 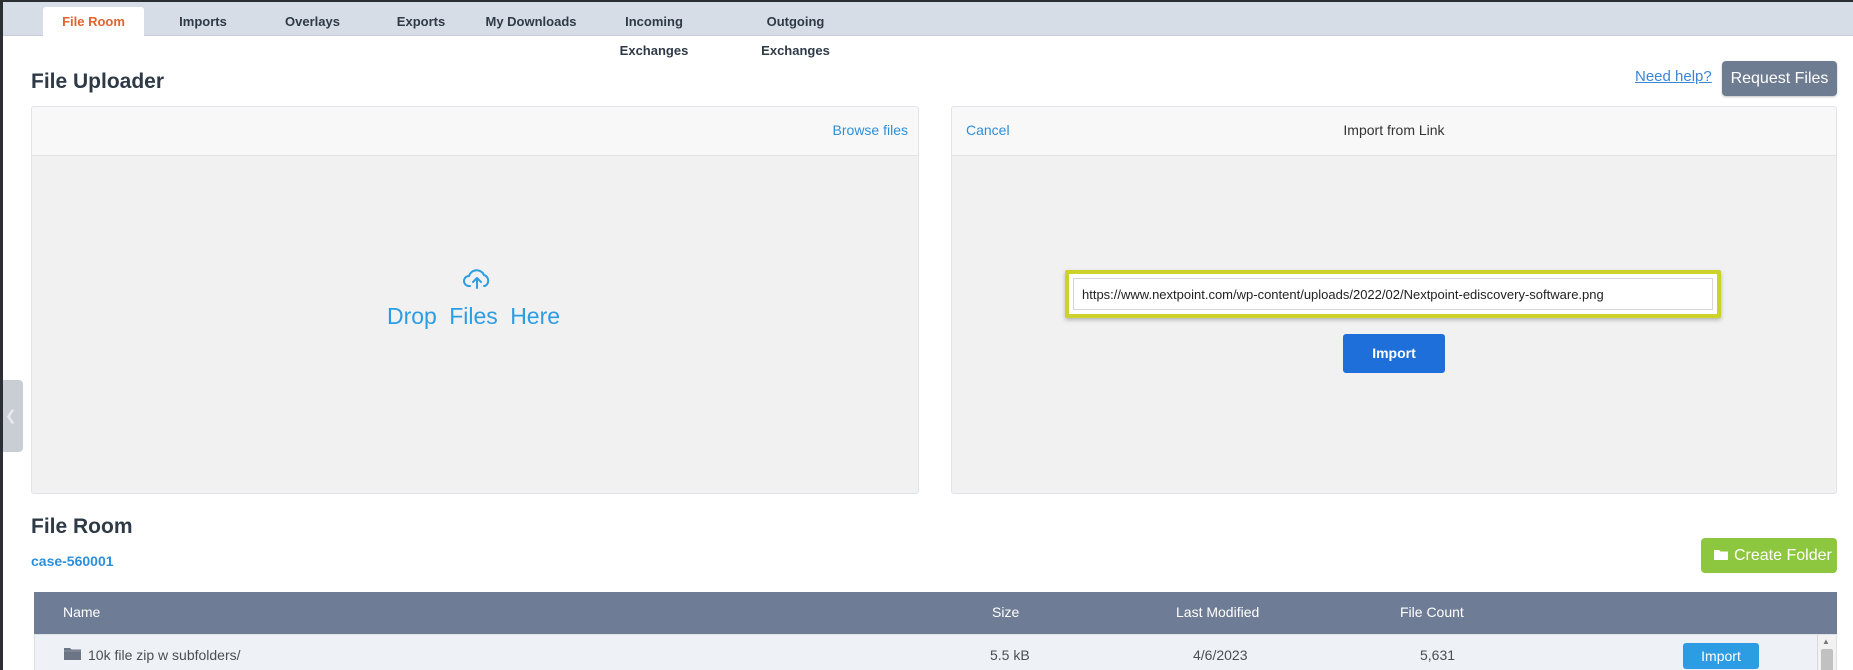 I want to click on browse-files-link: Browse files, so click(x=870, y=130).